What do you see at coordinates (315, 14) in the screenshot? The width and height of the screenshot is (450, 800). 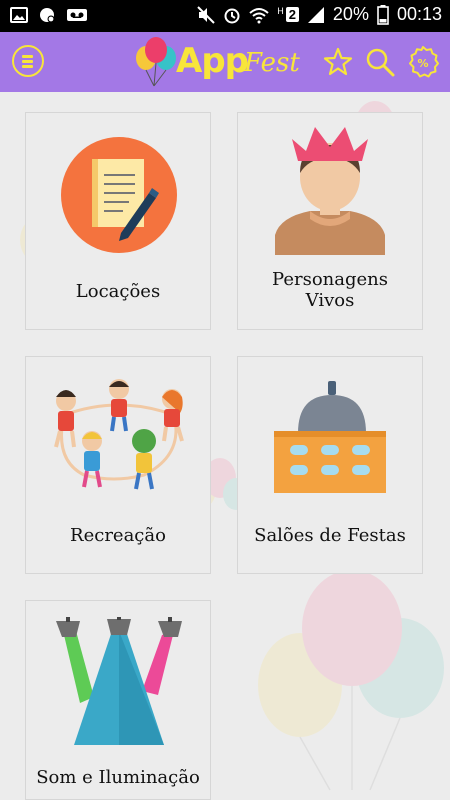 I see `signal-icon` at bounding box center [315, 14].